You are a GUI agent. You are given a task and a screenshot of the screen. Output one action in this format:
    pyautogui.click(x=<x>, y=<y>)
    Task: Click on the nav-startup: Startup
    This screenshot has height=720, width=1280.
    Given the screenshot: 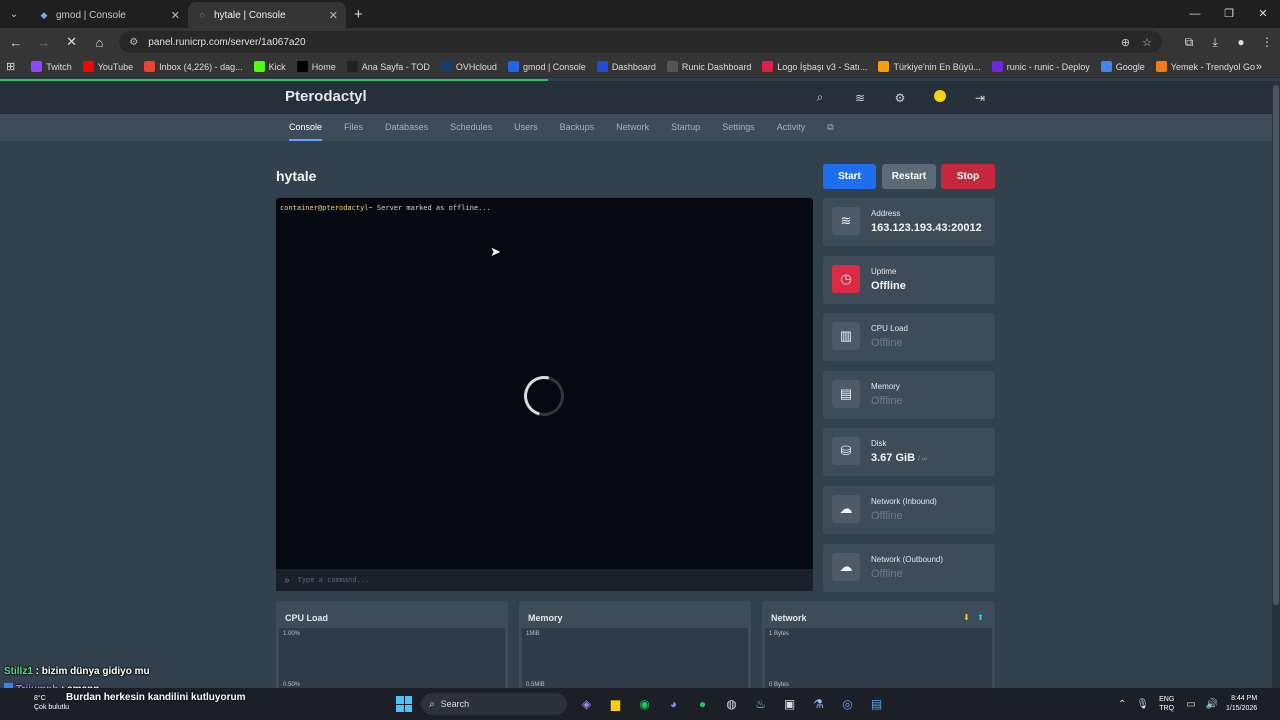 What is the action you would take?
    pyautogui.click(x=685, y=127)
    